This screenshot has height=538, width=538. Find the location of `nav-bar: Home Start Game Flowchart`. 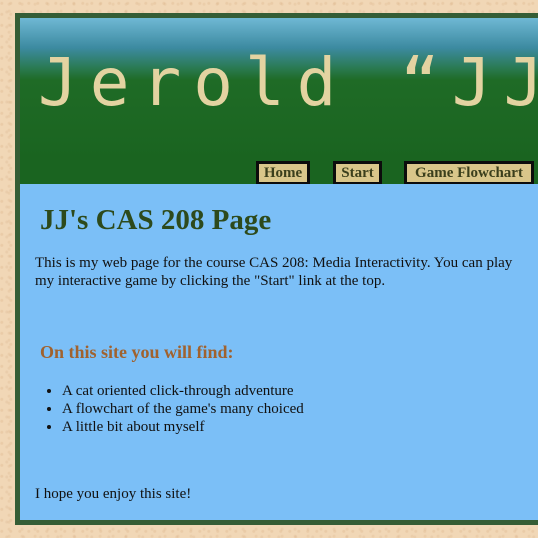

nav-bar: Home Start Game Flowchart is located at coordinates (279, 172).